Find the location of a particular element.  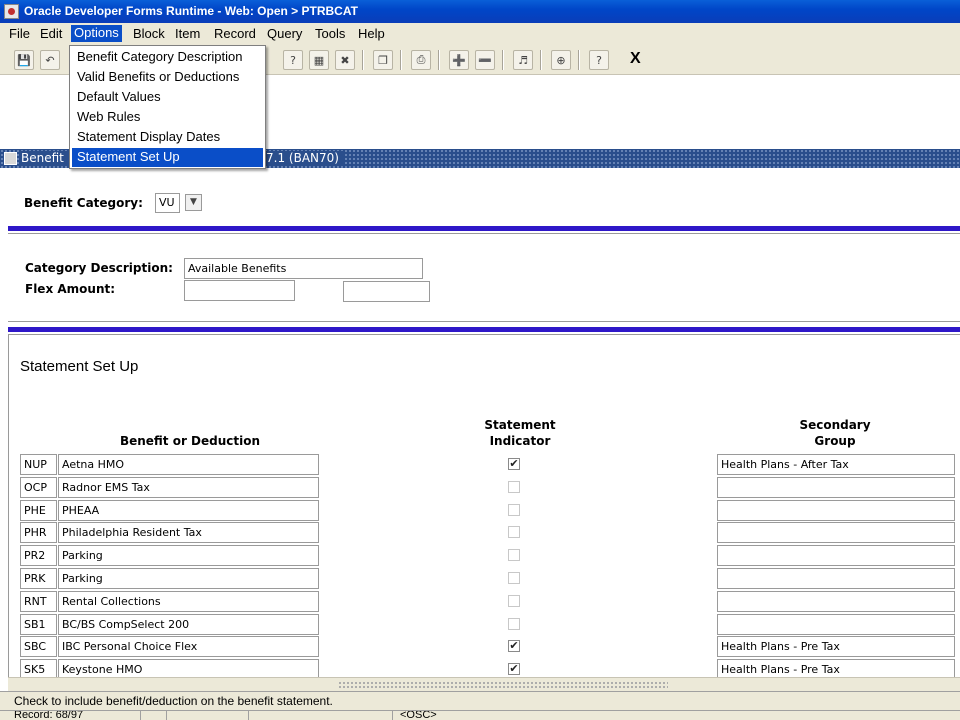

benefit-code-field: PR2 is located at coordinates (38, 555).